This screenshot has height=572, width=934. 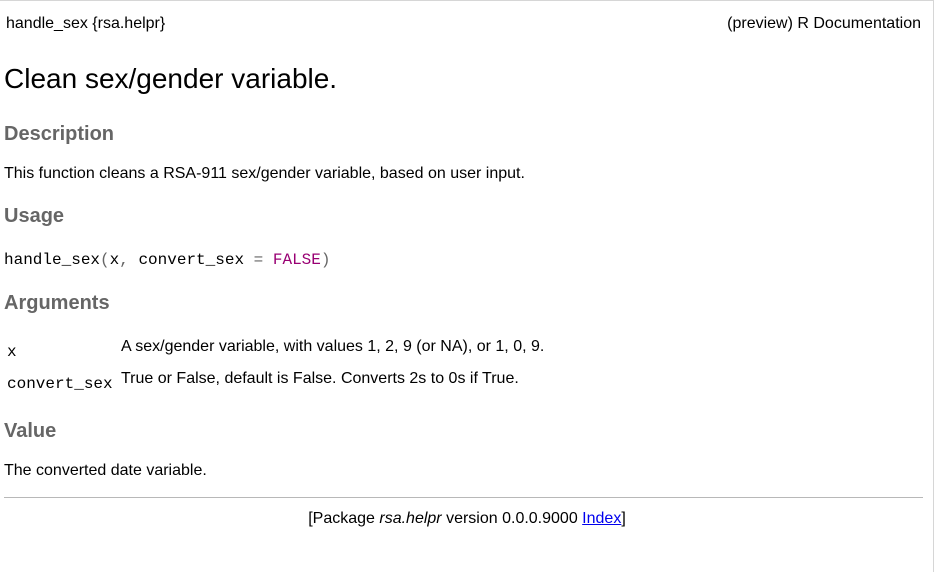 I want to click on usage-arg-convert-sex: convert_sex, so click(x=191, y=260).